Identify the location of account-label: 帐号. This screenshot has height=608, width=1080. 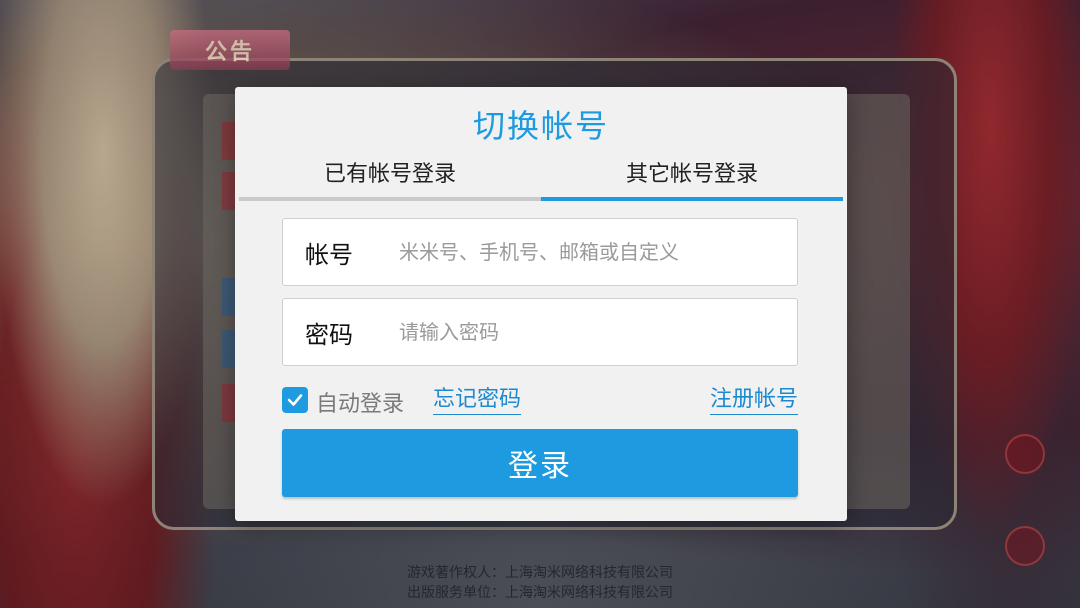
(329, 254).